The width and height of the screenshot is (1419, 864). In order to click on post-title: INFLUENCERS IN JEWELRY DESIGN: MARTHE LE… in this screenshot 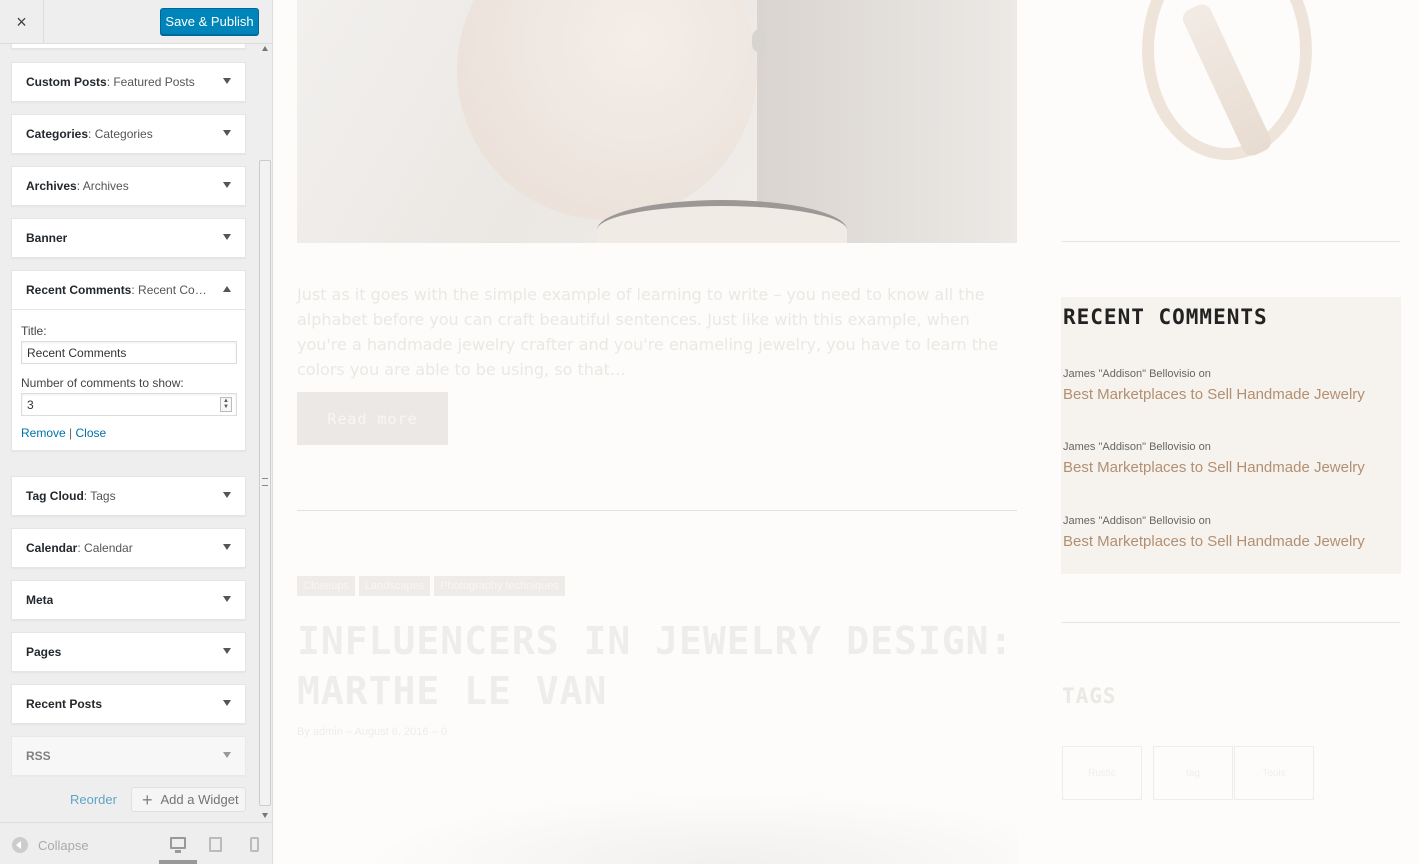, I will do `click(657, 666)`.